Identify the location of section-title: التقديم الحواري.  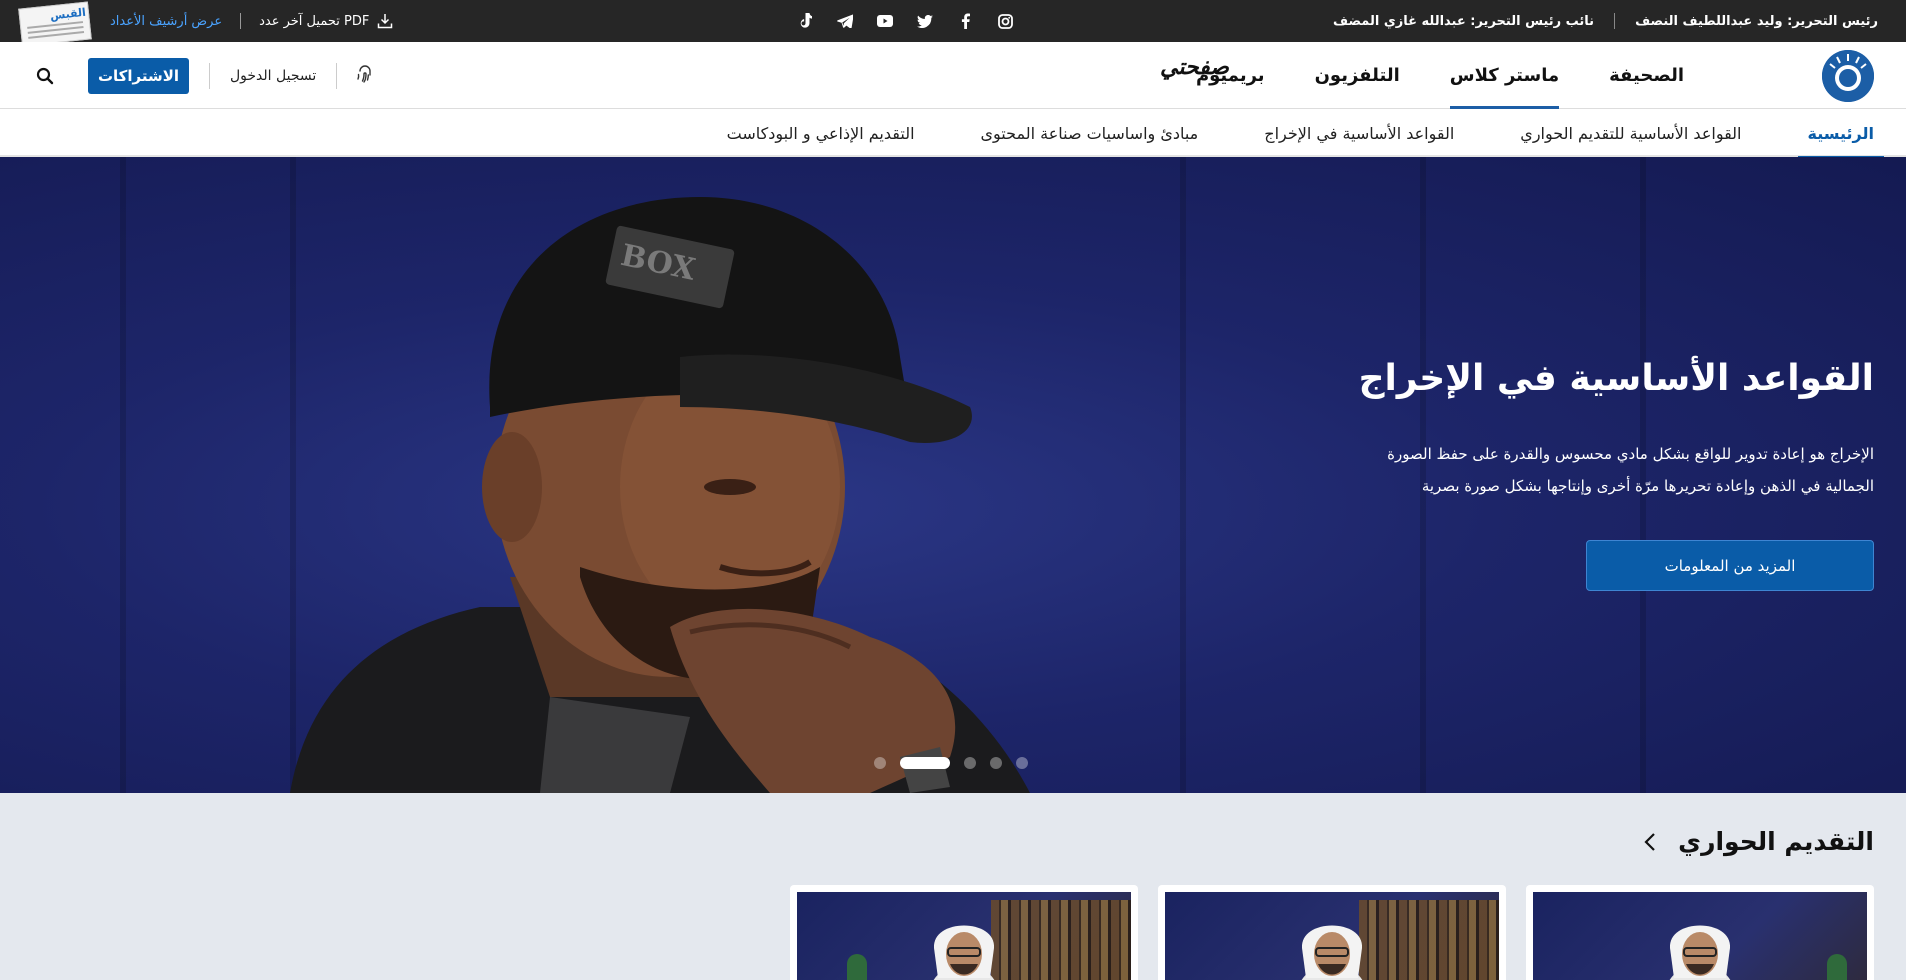
(1776, 841).